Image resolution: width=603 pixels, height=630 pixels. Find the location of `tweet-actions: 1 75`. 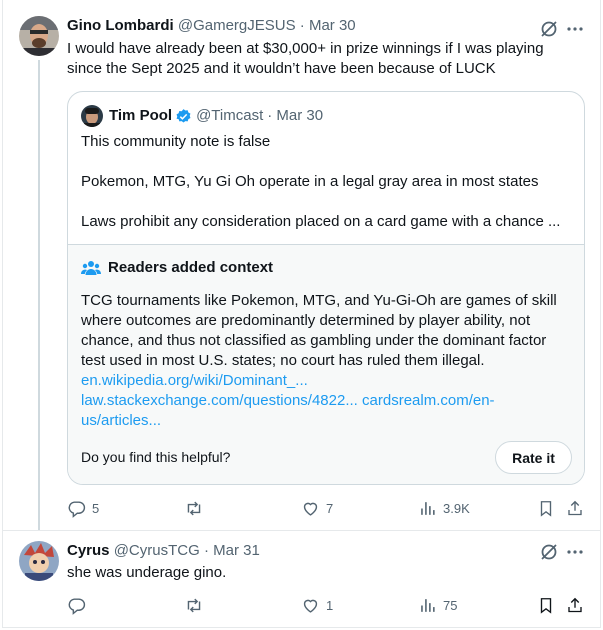

tweet-actions: 1 75 is located at coordinates (327, 605).